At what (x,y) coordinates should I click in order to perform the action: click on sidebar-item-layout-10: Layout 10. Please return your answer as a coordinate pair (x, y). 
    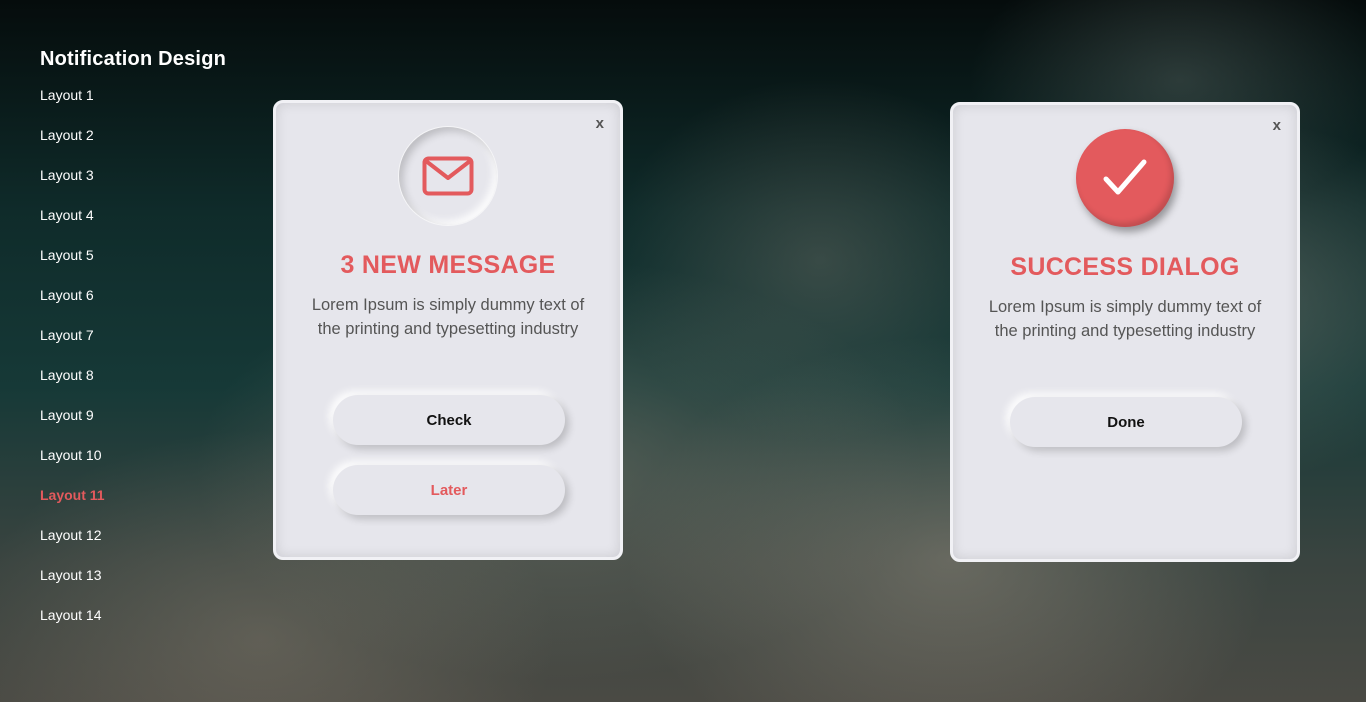
    Looking at the image, I should click on (133, 466).